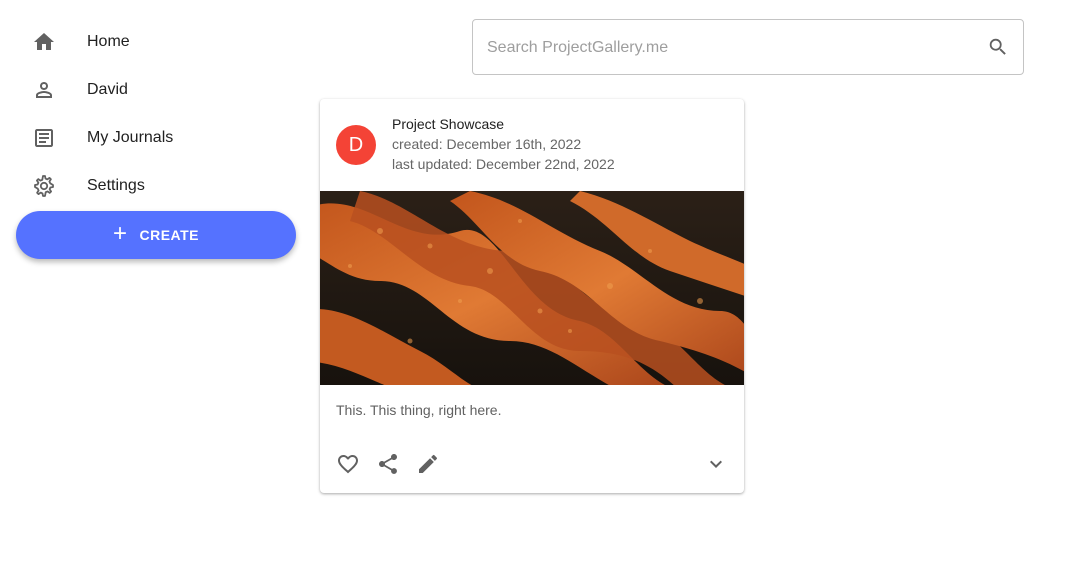 This screenshot has width=1076, height=587. I want to click on sidebar-item-label: My Journals, so click(130, 137).